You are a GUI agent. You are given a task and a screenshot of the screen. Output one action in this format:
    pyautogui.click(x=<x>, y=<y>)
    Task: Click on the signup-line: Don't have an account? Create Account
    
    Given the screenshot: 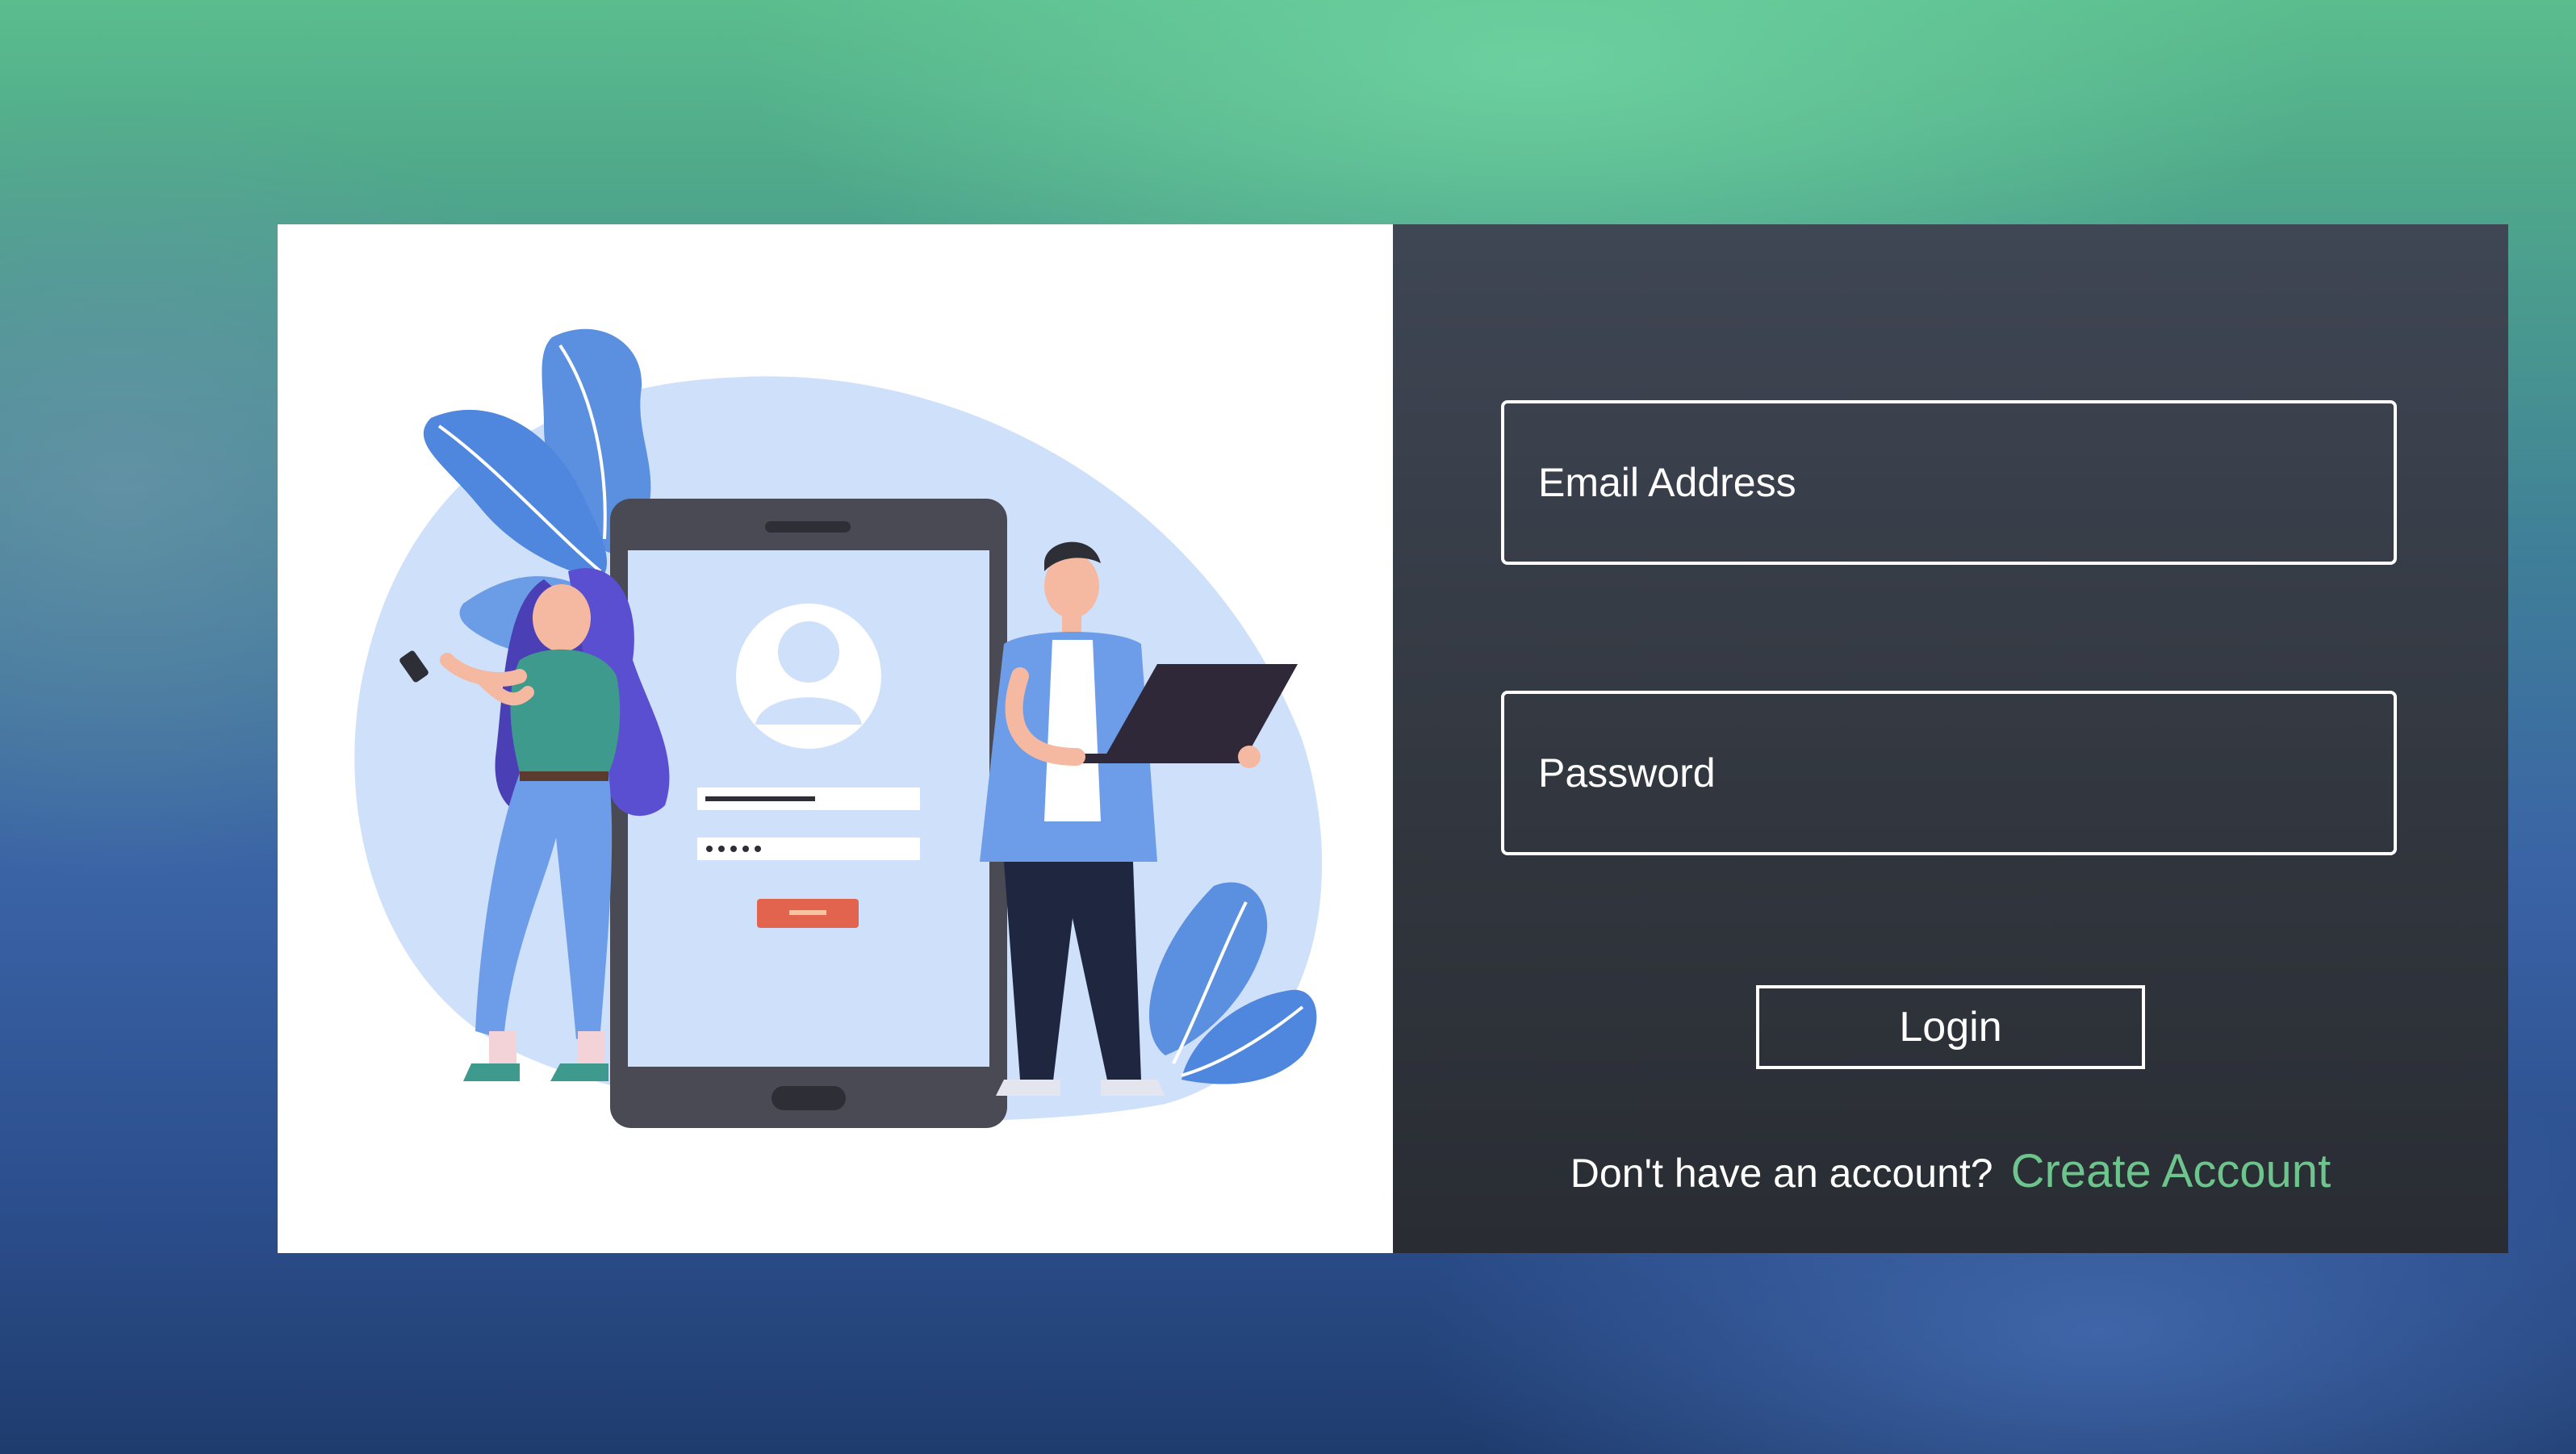 What is the action you would take?
    pyautogui.click(x=1950, y=1171)
    